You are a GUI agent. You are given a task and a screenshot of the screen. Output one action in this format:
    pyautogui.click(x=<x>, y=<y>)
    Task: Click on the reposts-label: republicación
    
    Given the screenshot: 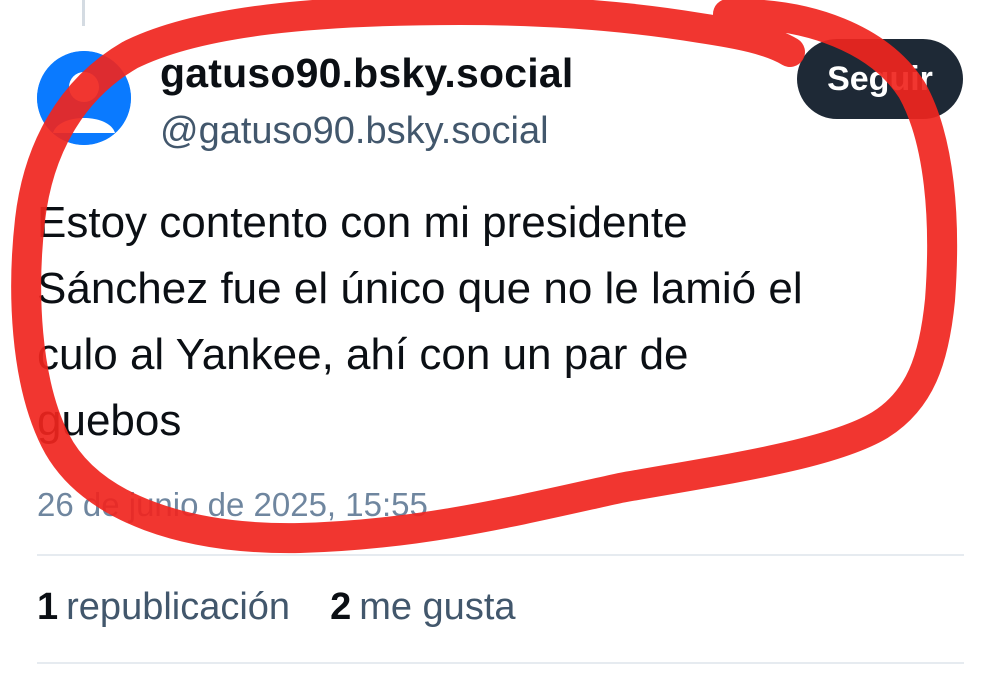 What is the action you would take?
    pyautogui.click(x=178, y=607)
    